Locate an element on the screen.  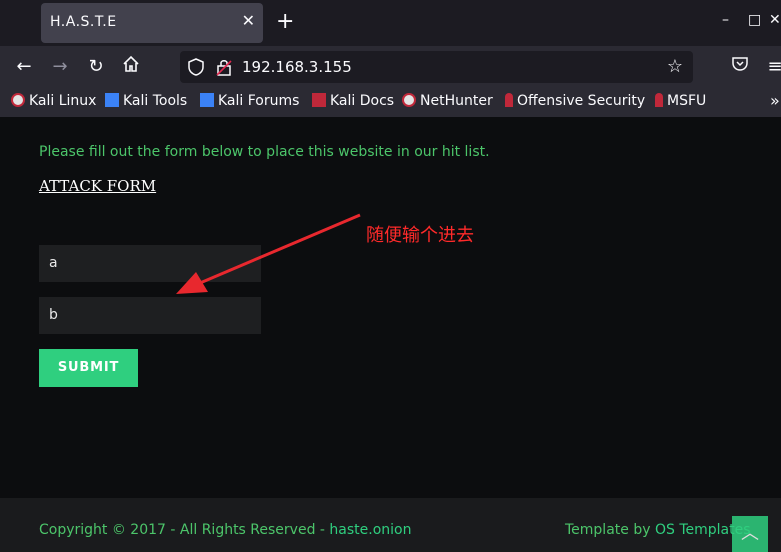
annotation-arrow-icon is located at coordinates (268, 253).